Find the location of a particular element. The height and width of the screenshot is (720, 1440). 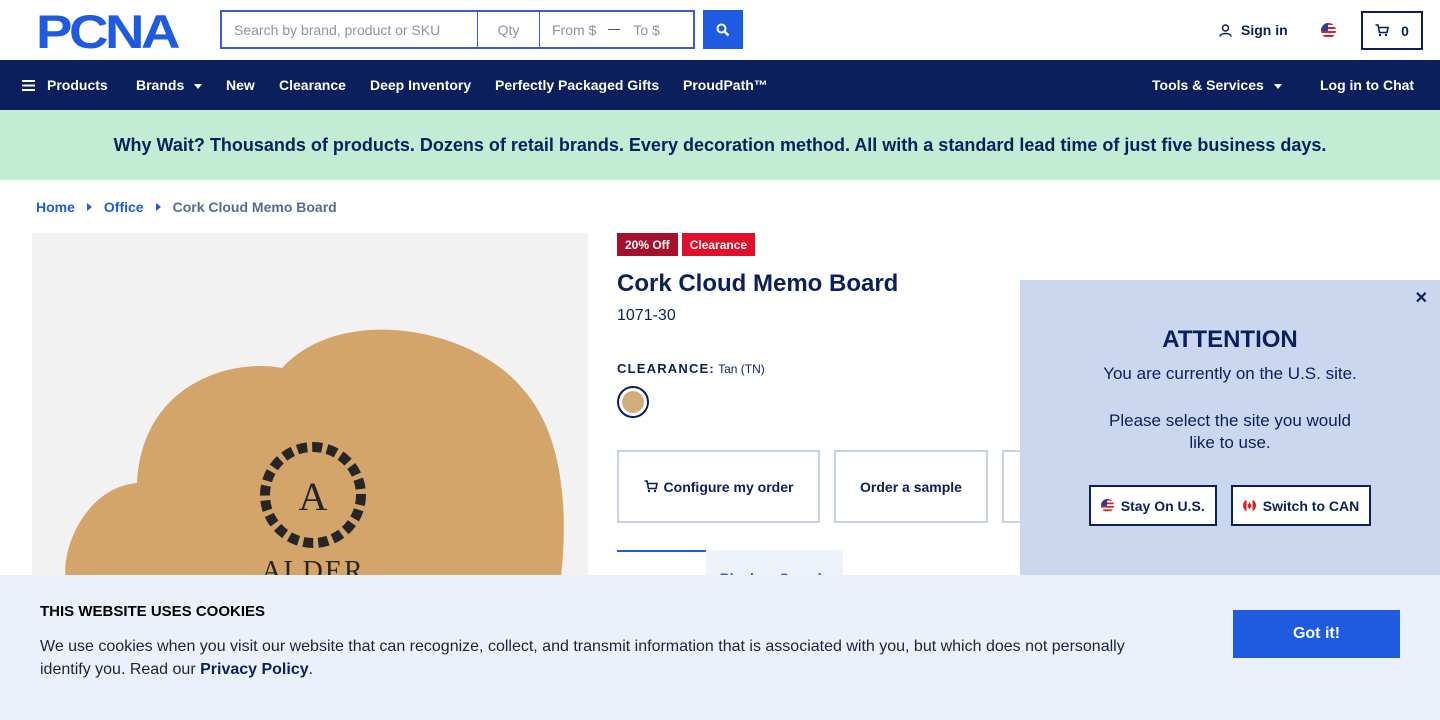

product-badges: 20% Off Clearance is located at coordinates (688, 244).